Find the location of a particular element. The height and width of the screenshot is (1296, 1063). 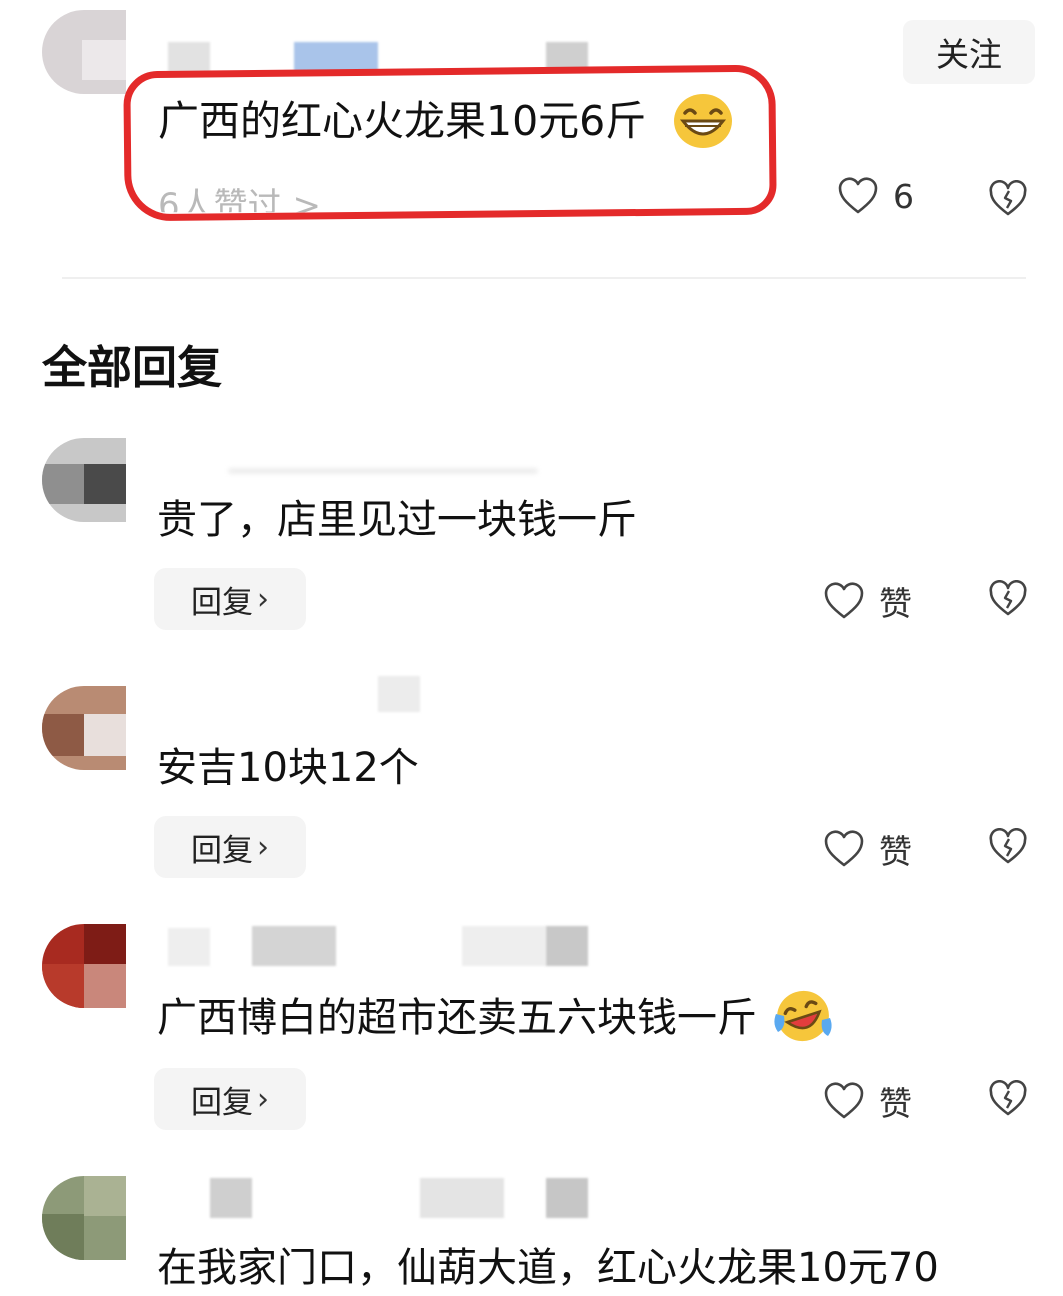

section-title: 全部回复 is located at coordinates (132, 367).